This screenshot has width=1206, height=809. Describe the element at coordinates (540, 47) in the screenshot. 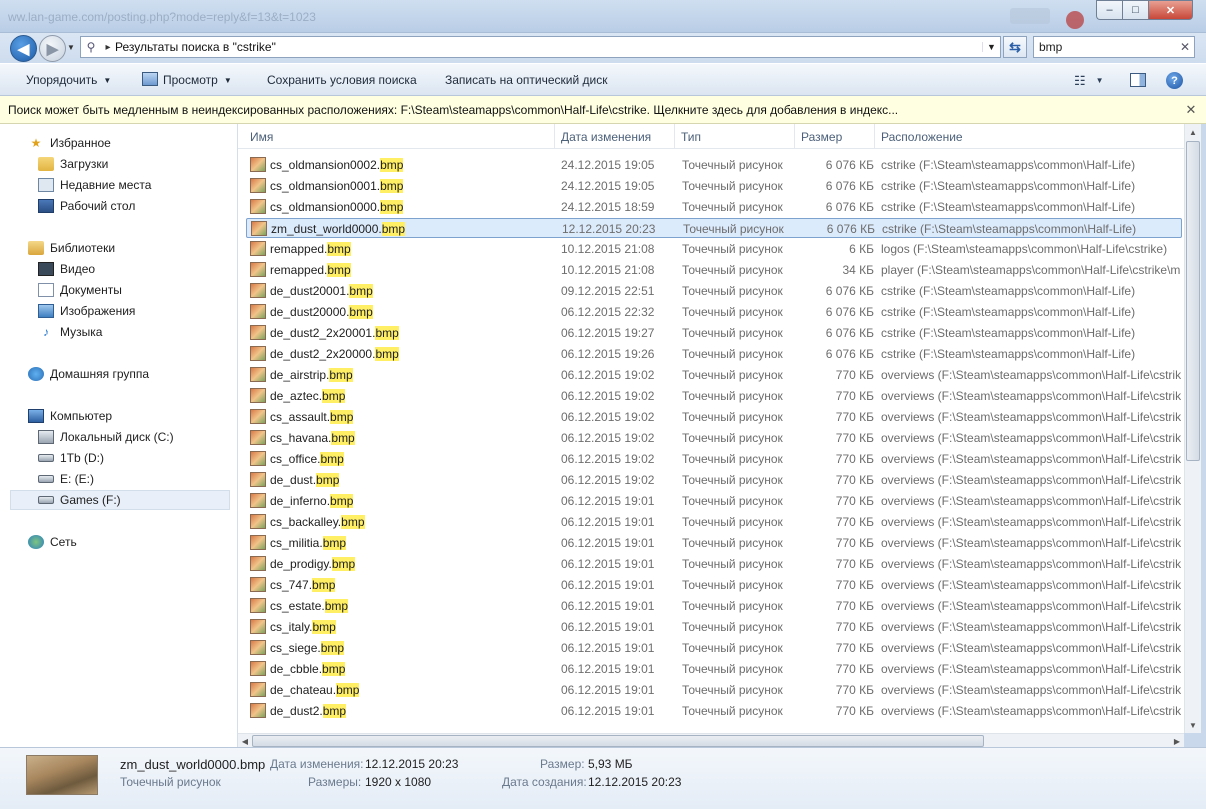

I see `address-bar: ⚲ ▸ Результаты поиска в "cstrike" ▼` at that location.